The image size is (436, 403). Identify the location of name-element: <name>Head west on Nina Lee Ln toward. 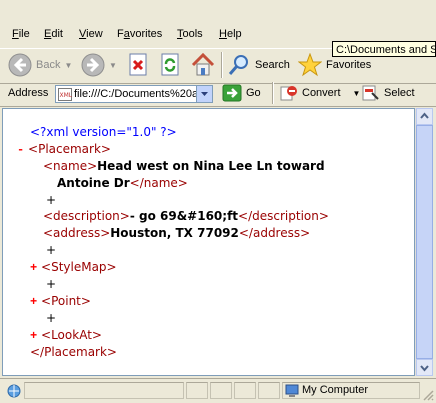
(184, 166).